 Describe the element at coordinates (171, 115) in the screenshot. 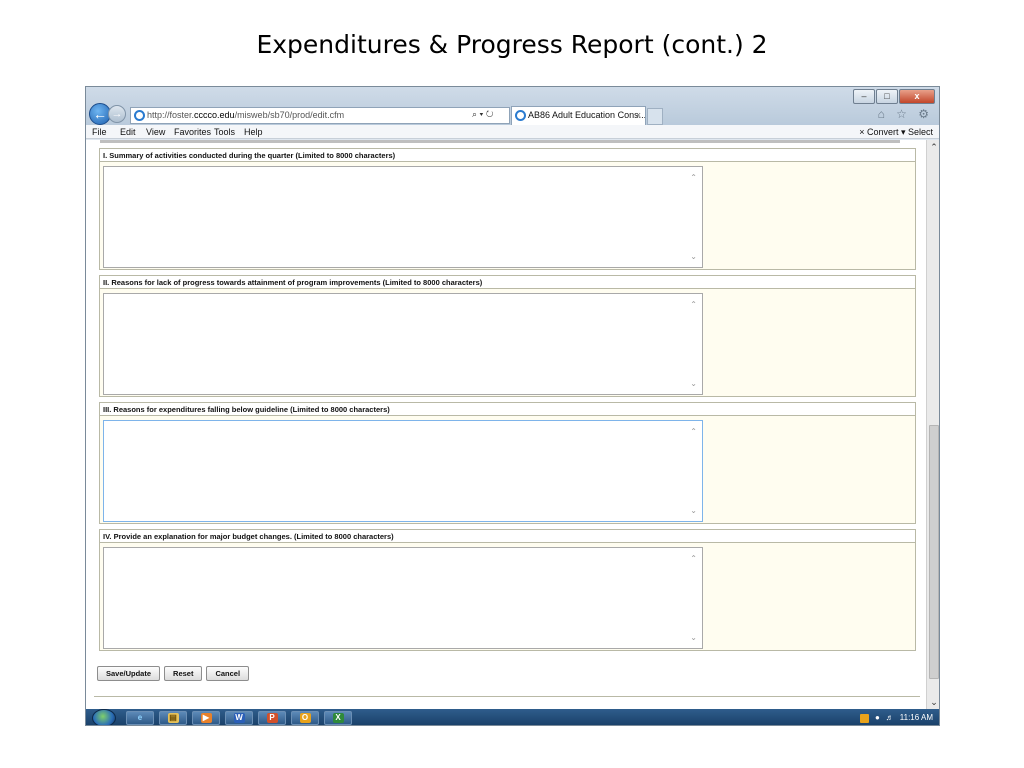

I see `url-prefix: http://foster.` at that location.